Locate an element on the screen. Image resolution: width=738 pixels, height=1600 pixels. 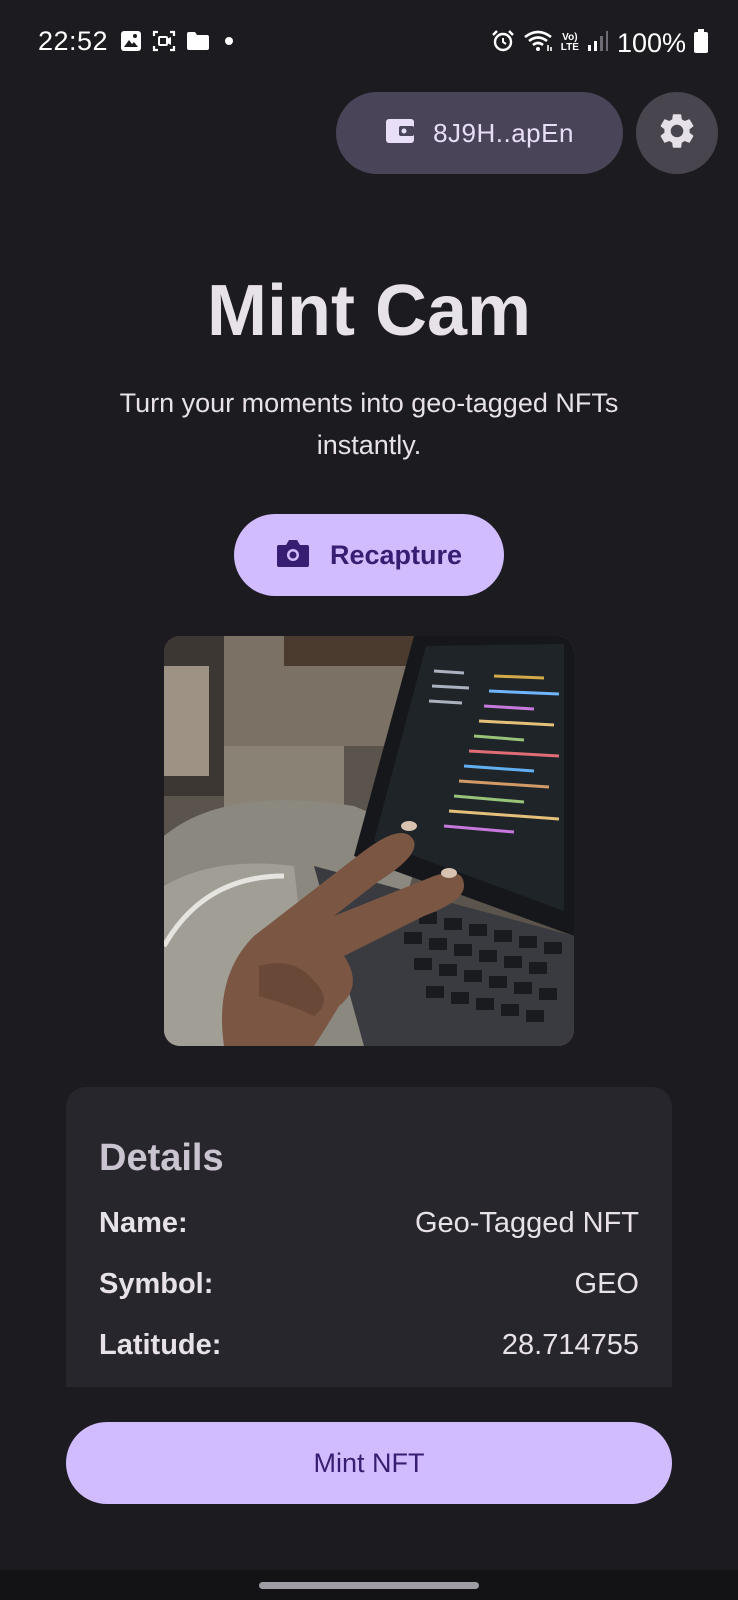
detail-value: 28.714755 is located at coordinates (570, 1345).